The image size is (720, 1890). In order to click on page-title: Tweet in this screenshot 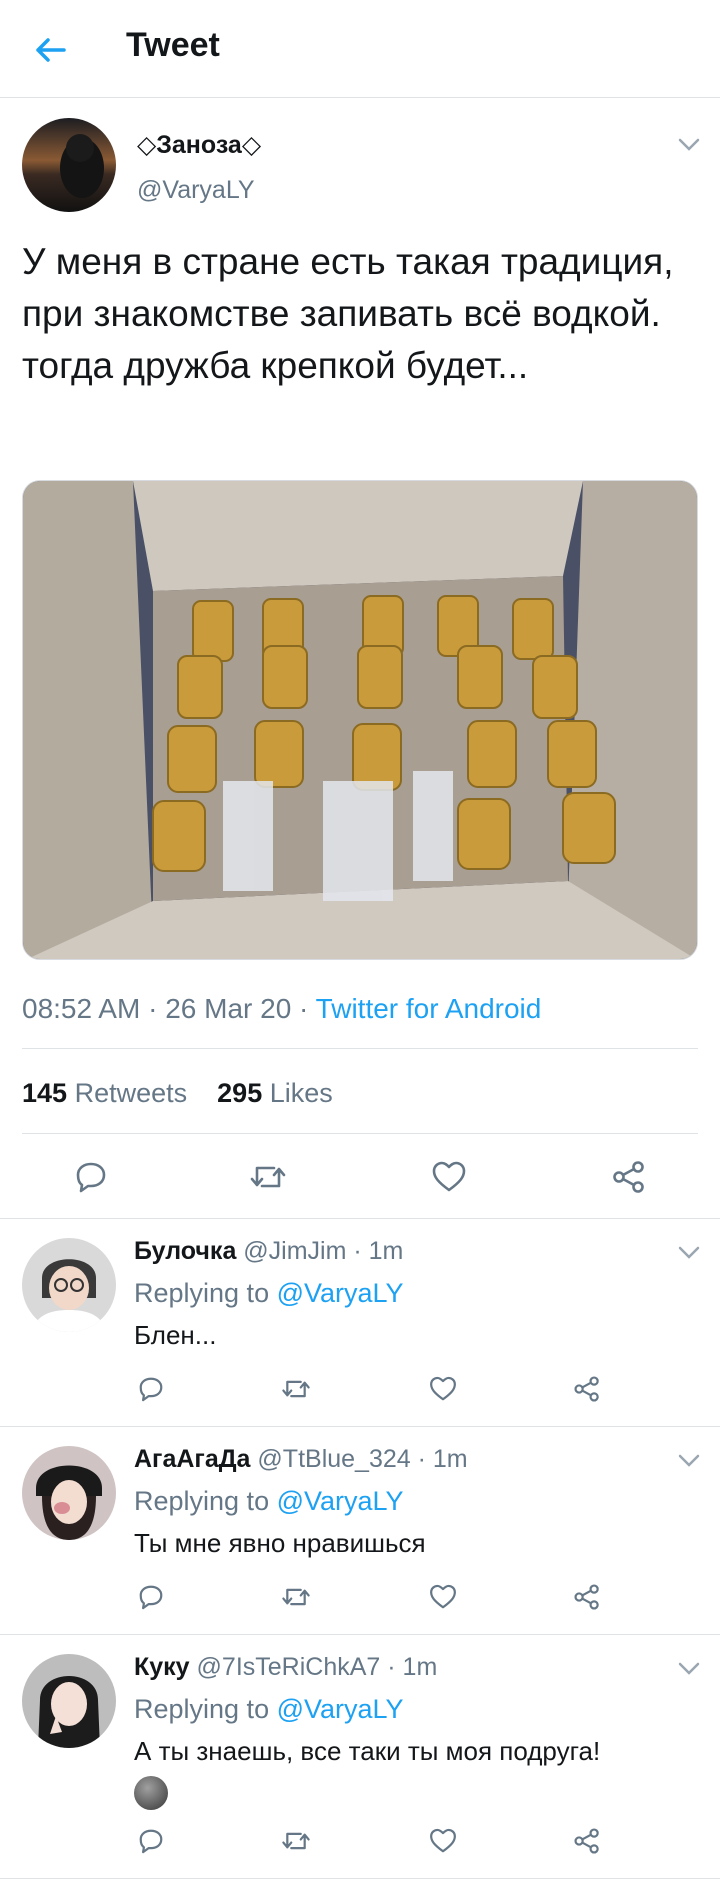, I will do `click(173, 45)`.